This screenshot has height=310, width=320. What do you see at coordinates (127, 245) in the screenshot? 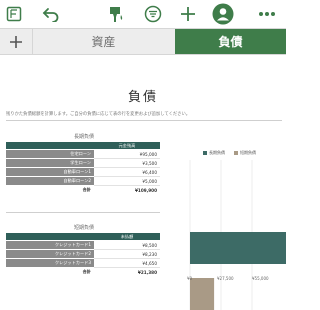
I see `row-value: ¥8,500` at bounding box center [127, 245].